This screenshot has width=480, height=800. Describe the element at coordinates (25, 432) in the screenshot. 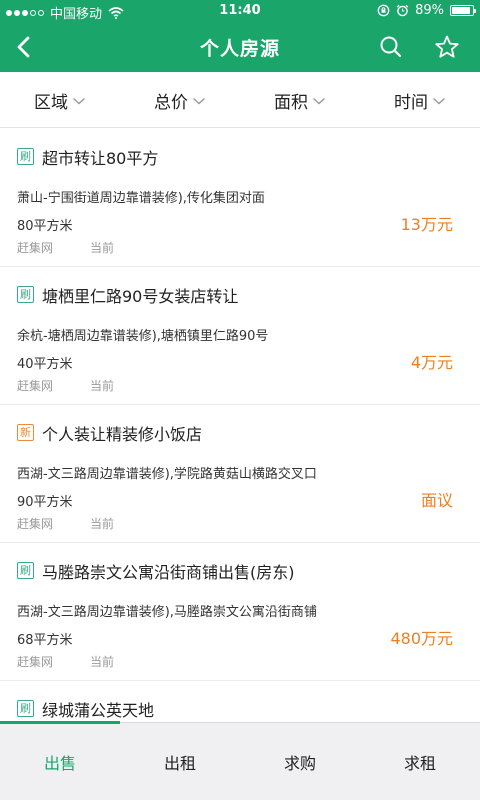

I see `new-tag: 新` at that location.